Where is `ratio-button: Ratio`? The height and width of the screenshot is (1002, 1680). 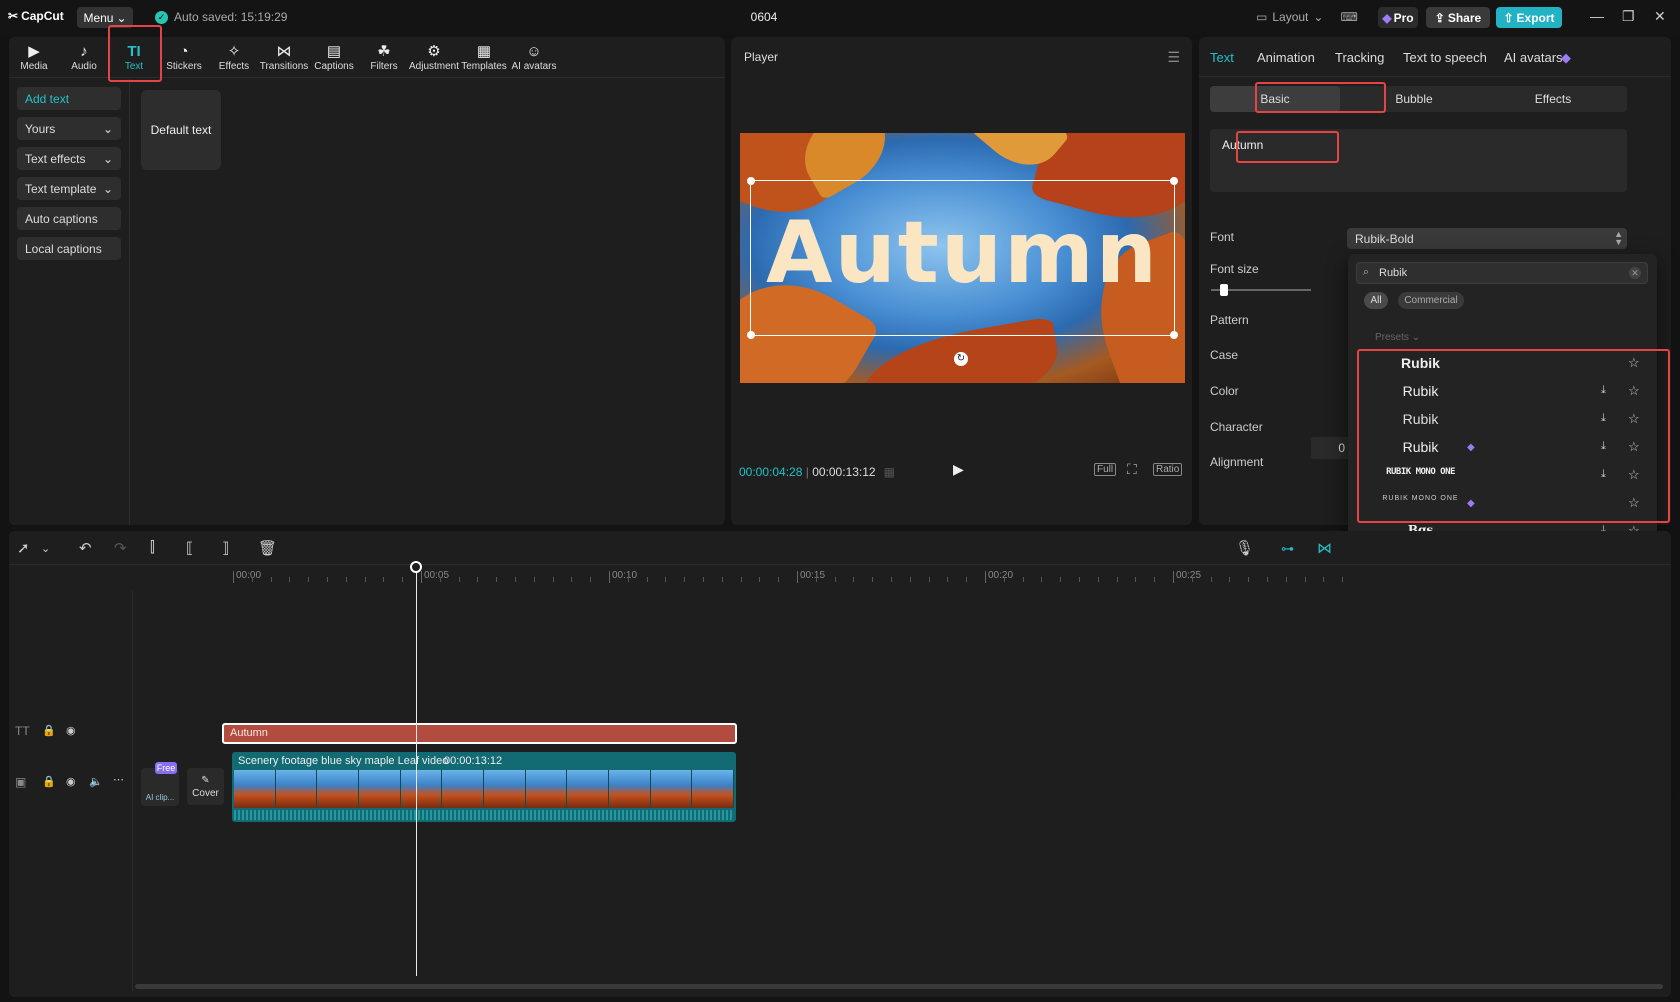
ratio-button: Ratio is located at coordinates (1168, 469).